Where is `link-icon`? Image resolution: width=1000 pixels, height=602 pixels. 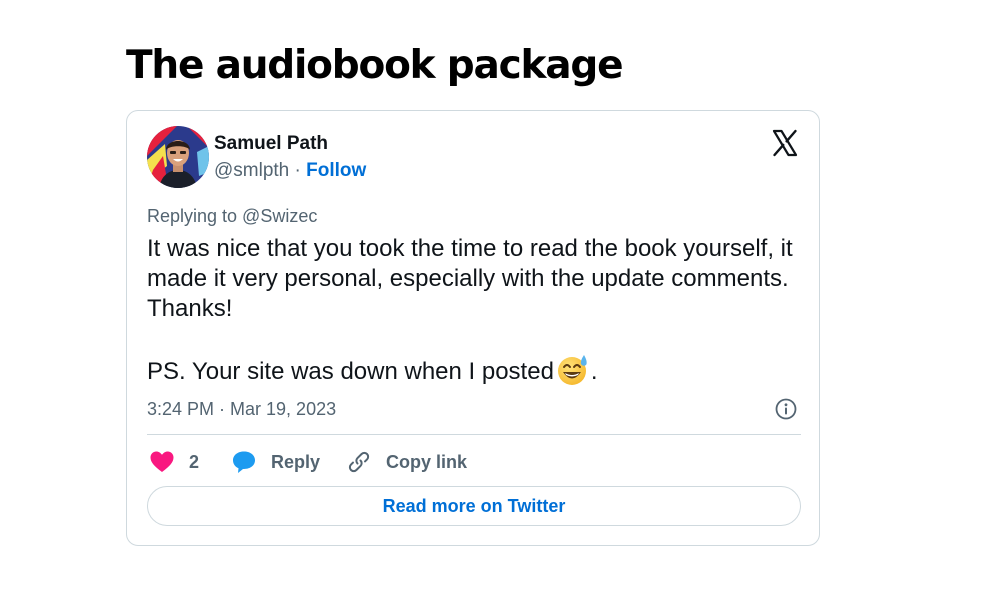 link-icon is located at coordinates (359, 462).